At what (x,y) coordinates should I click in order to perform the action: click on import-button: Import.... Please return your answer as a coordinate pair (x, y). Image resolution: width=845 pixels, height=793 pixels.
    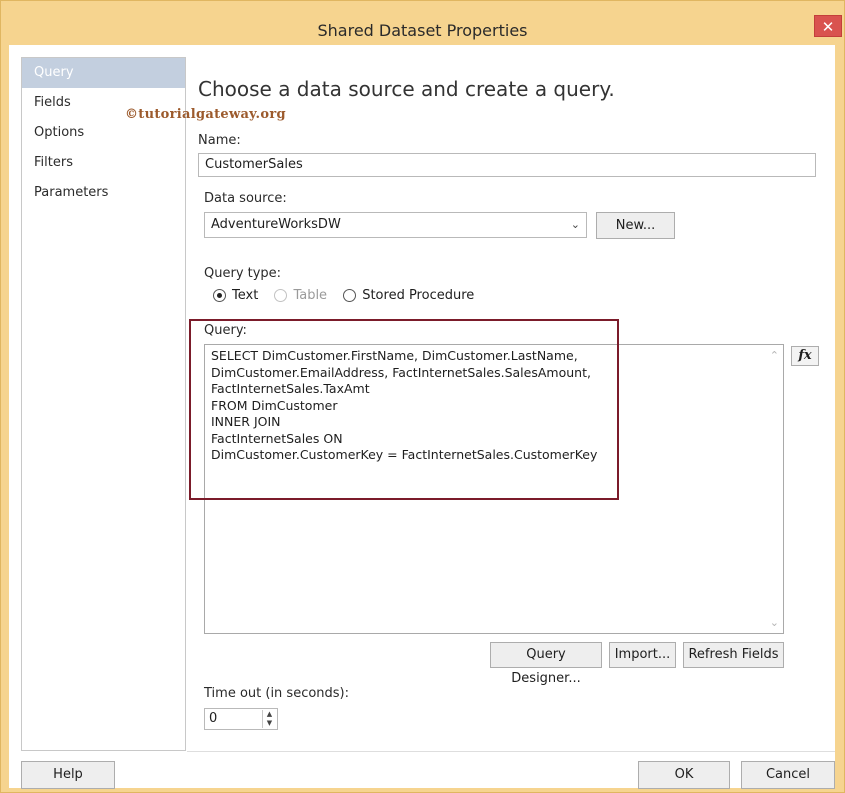
    Looking at the image, I should click on (642, 655).